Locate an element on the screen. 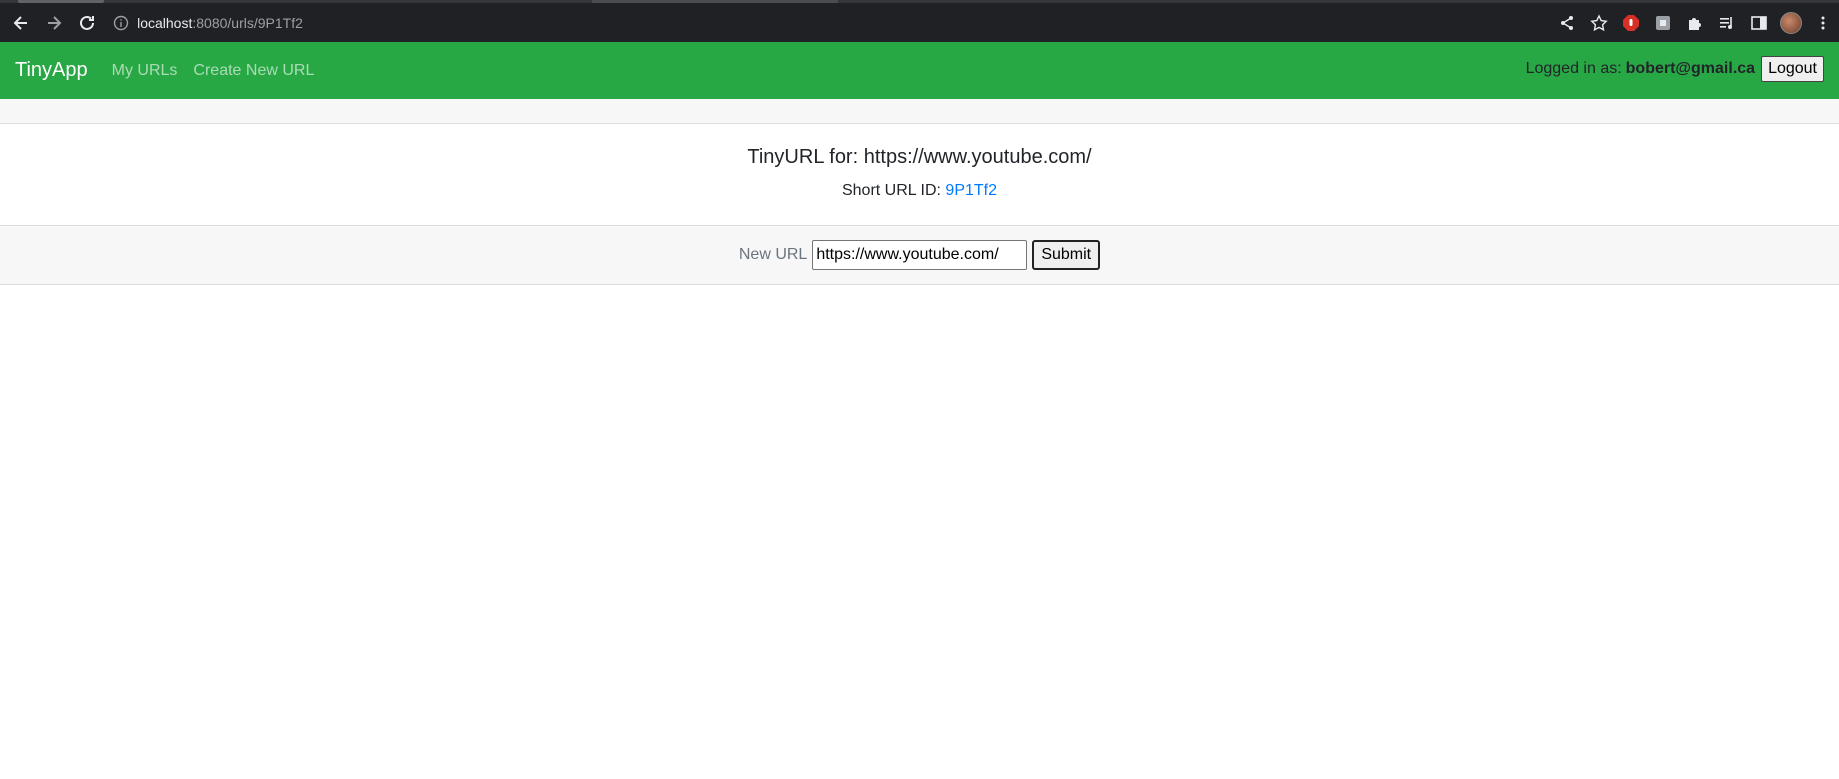 The height and width of the screenshot is (779, 1839). arrow-left-icon is located at coordinates (20, 22).